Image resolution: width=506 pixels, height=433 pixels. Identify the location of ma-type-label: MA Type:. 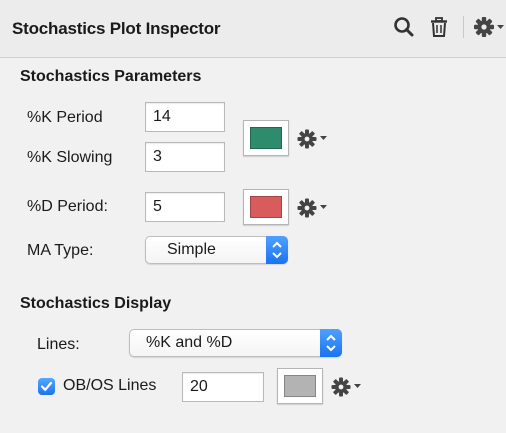
(60, 250).